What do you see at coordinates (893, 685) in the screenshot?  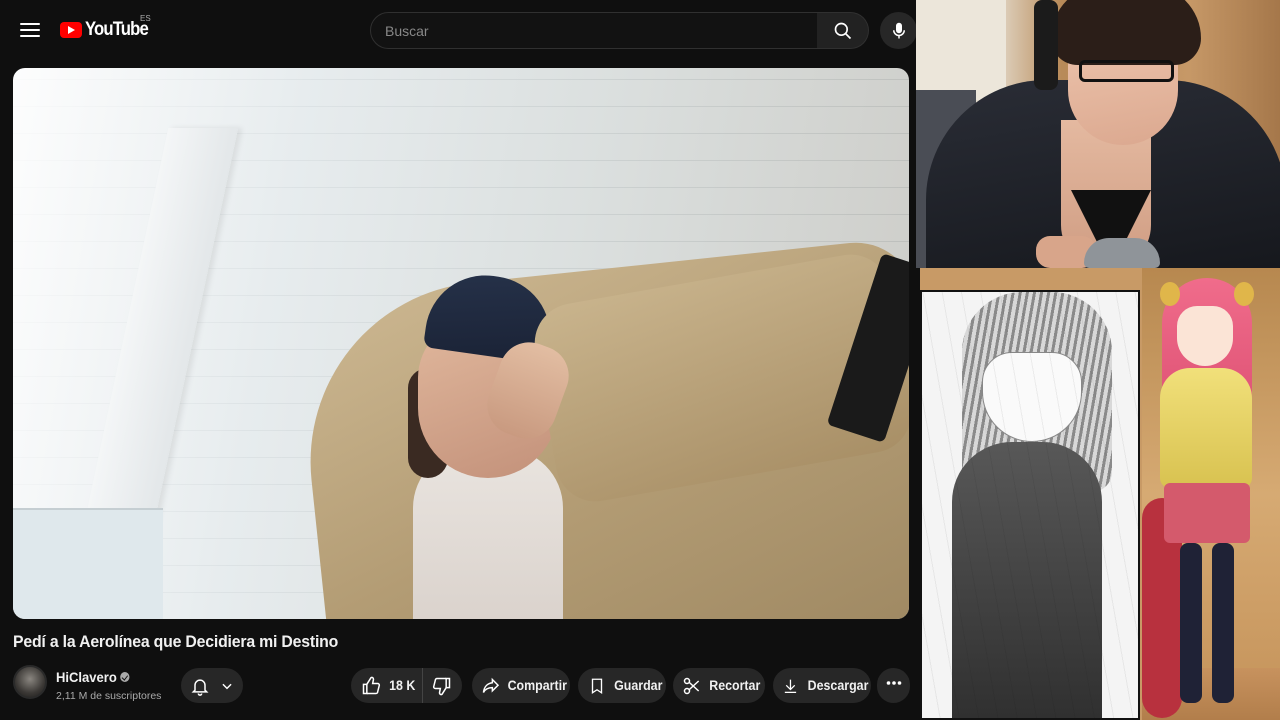 I see `more-actions-button` at bounding box center [893, 685].